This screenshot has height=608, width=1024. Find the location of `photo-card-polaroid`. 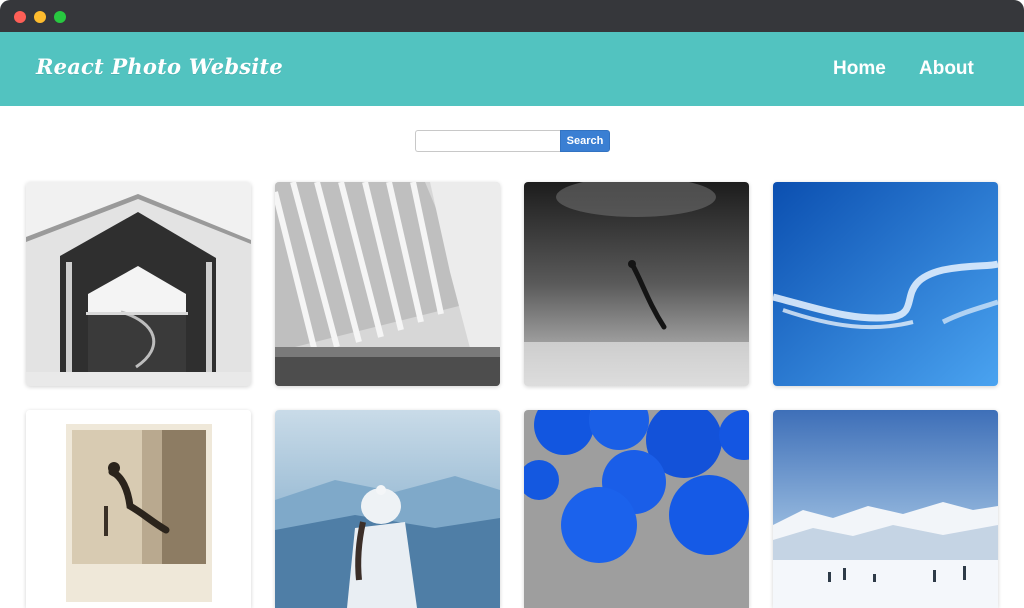

photo-card-polaroid is located at coordinates (138, 509).